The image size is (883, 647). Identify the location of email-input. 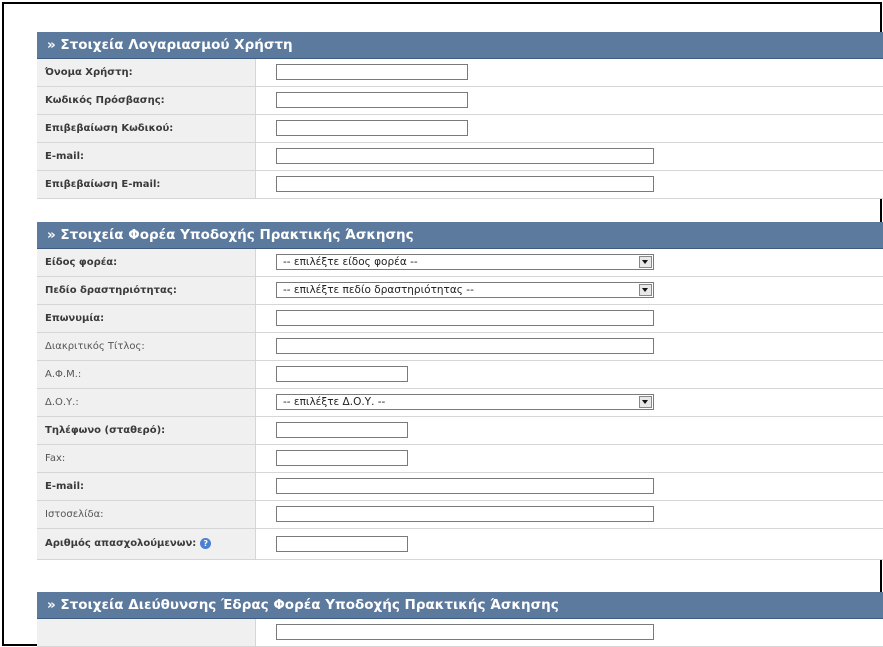
(465, 156).